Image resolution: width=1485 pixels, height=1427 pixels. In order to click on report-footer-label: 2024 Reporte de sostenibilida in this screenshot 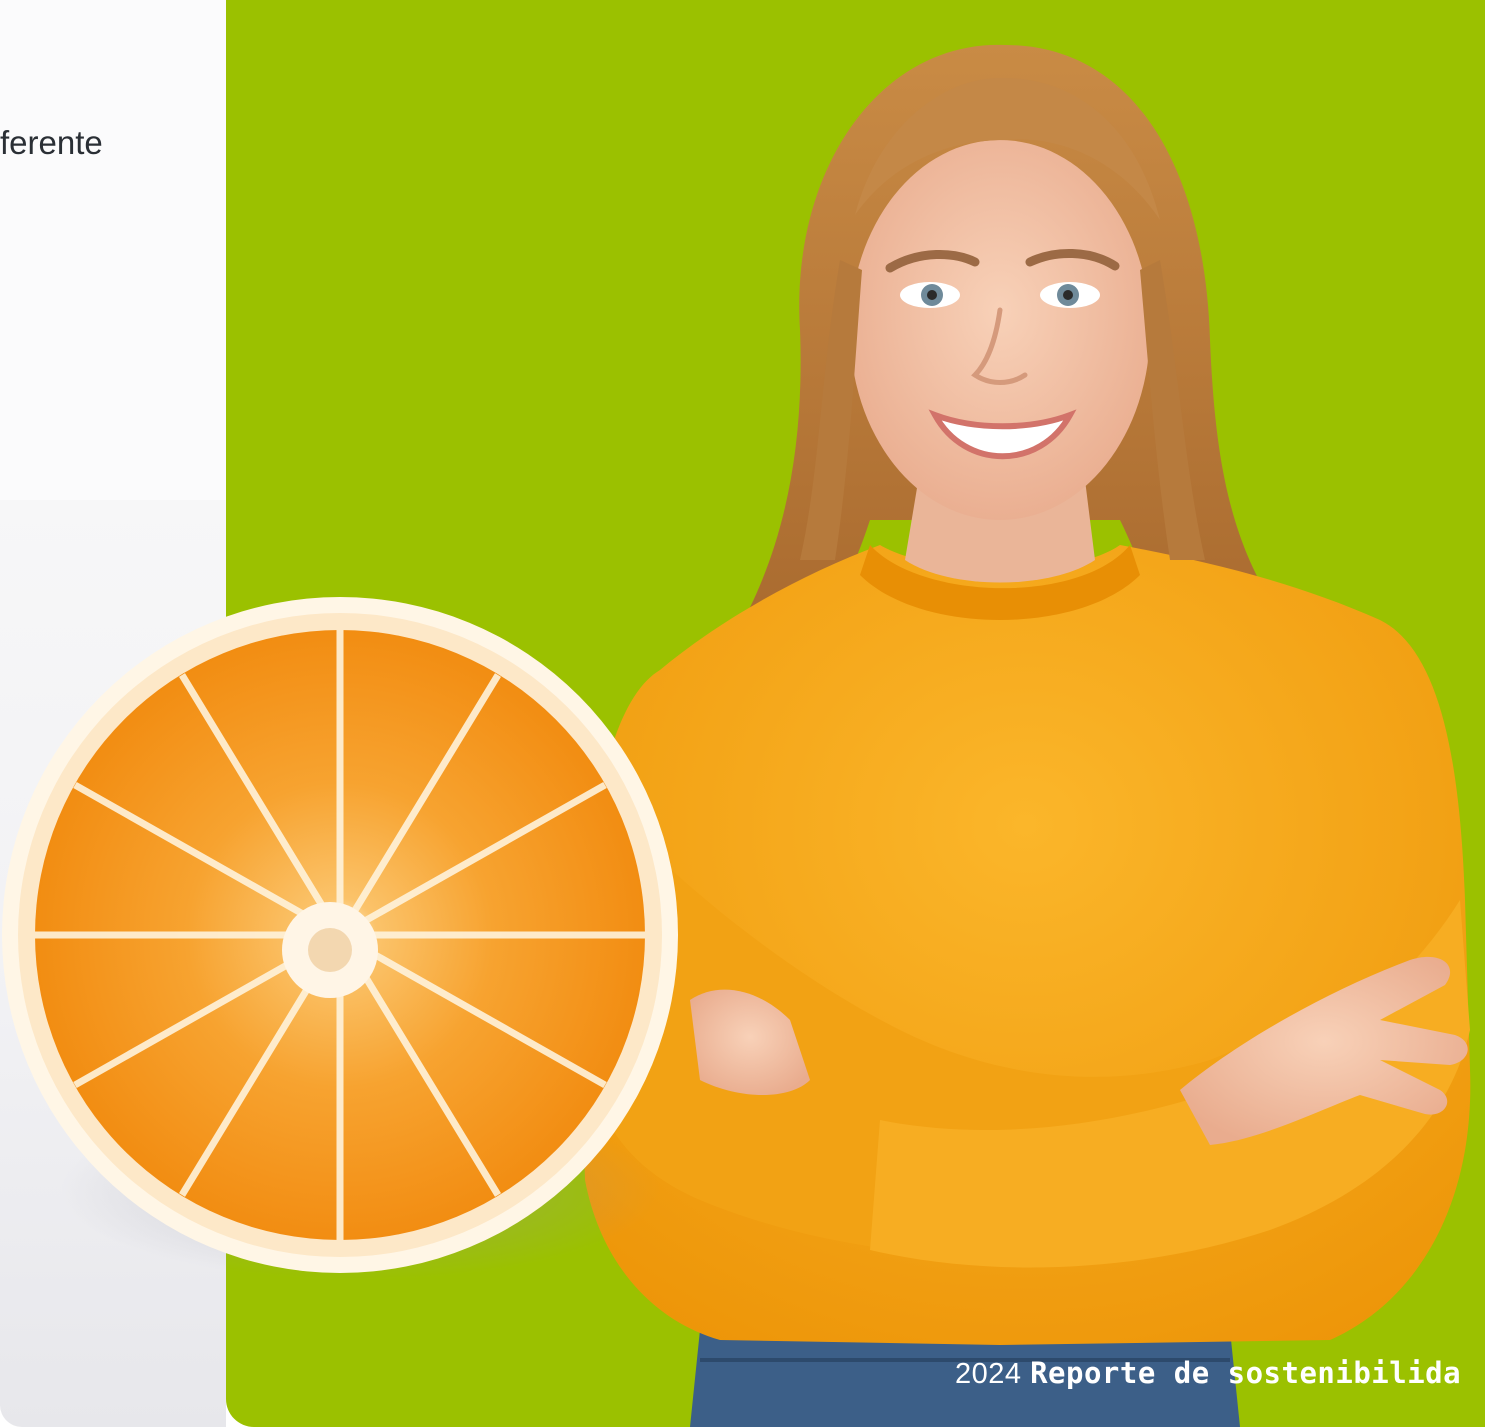, I will do `click(1208, 1373)`.